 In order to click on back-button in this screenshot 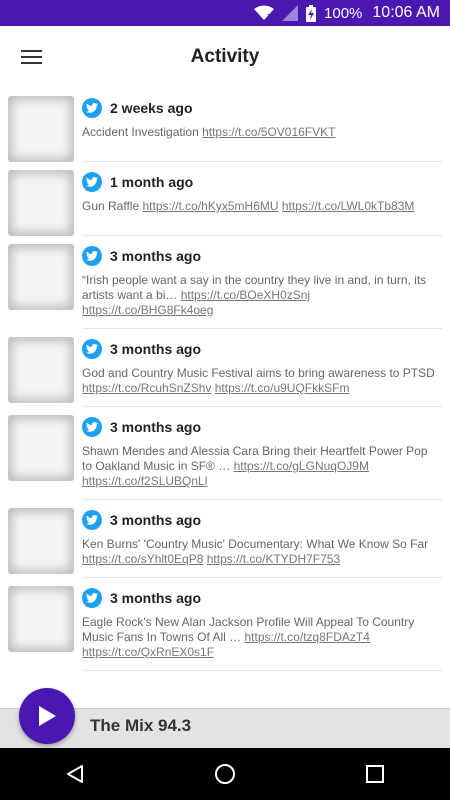, I will do `click(75, 774)`.